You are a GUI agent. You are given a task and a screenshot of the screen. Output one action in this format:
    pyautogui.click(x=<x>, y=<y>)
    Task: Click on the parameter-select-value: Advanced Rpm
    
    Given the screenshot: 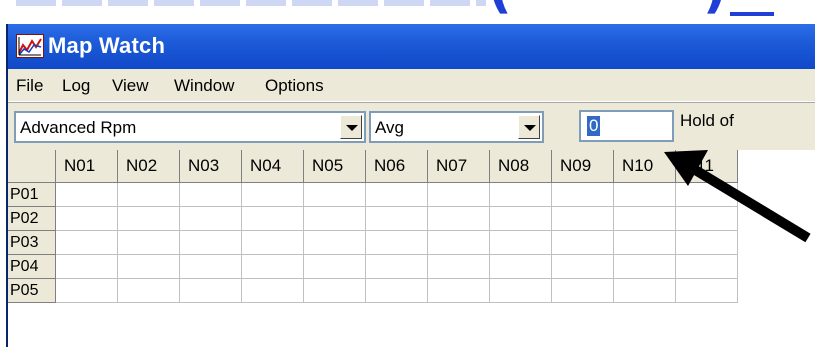 What is the action you would take?
    pyautogui.click(x=78, y=127)
    